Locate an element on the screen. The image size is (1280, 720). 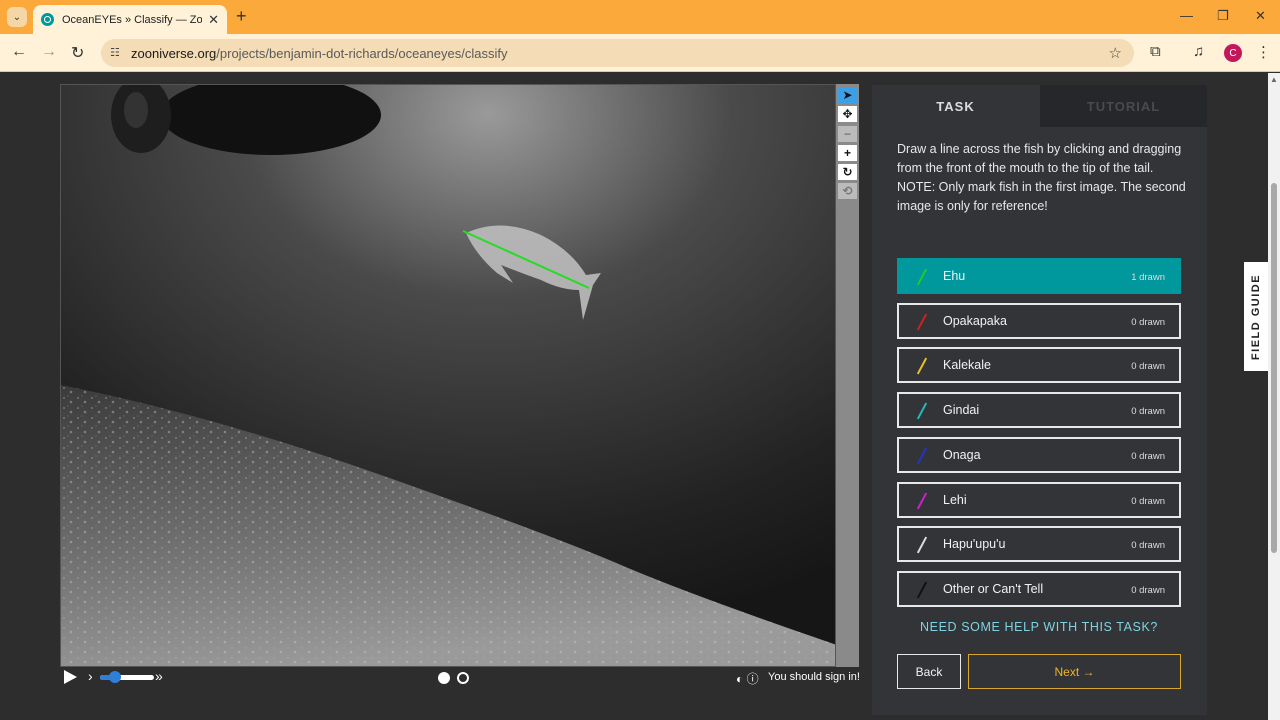
contrast-info-icons: ◐ ⓘ is located at coordinates (747, 678).